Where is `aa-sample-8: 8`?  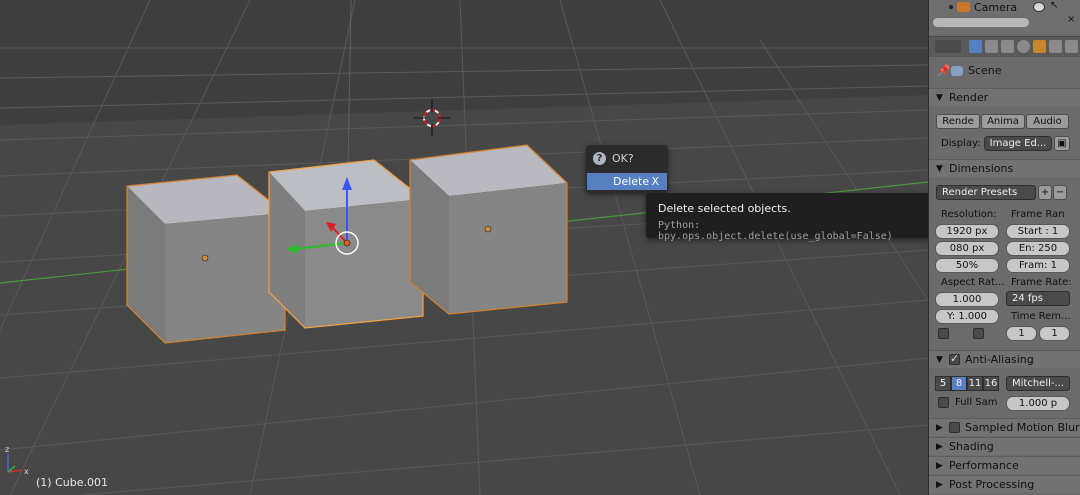 aa-sample-8: 8 is located at coordinates (959, 383).